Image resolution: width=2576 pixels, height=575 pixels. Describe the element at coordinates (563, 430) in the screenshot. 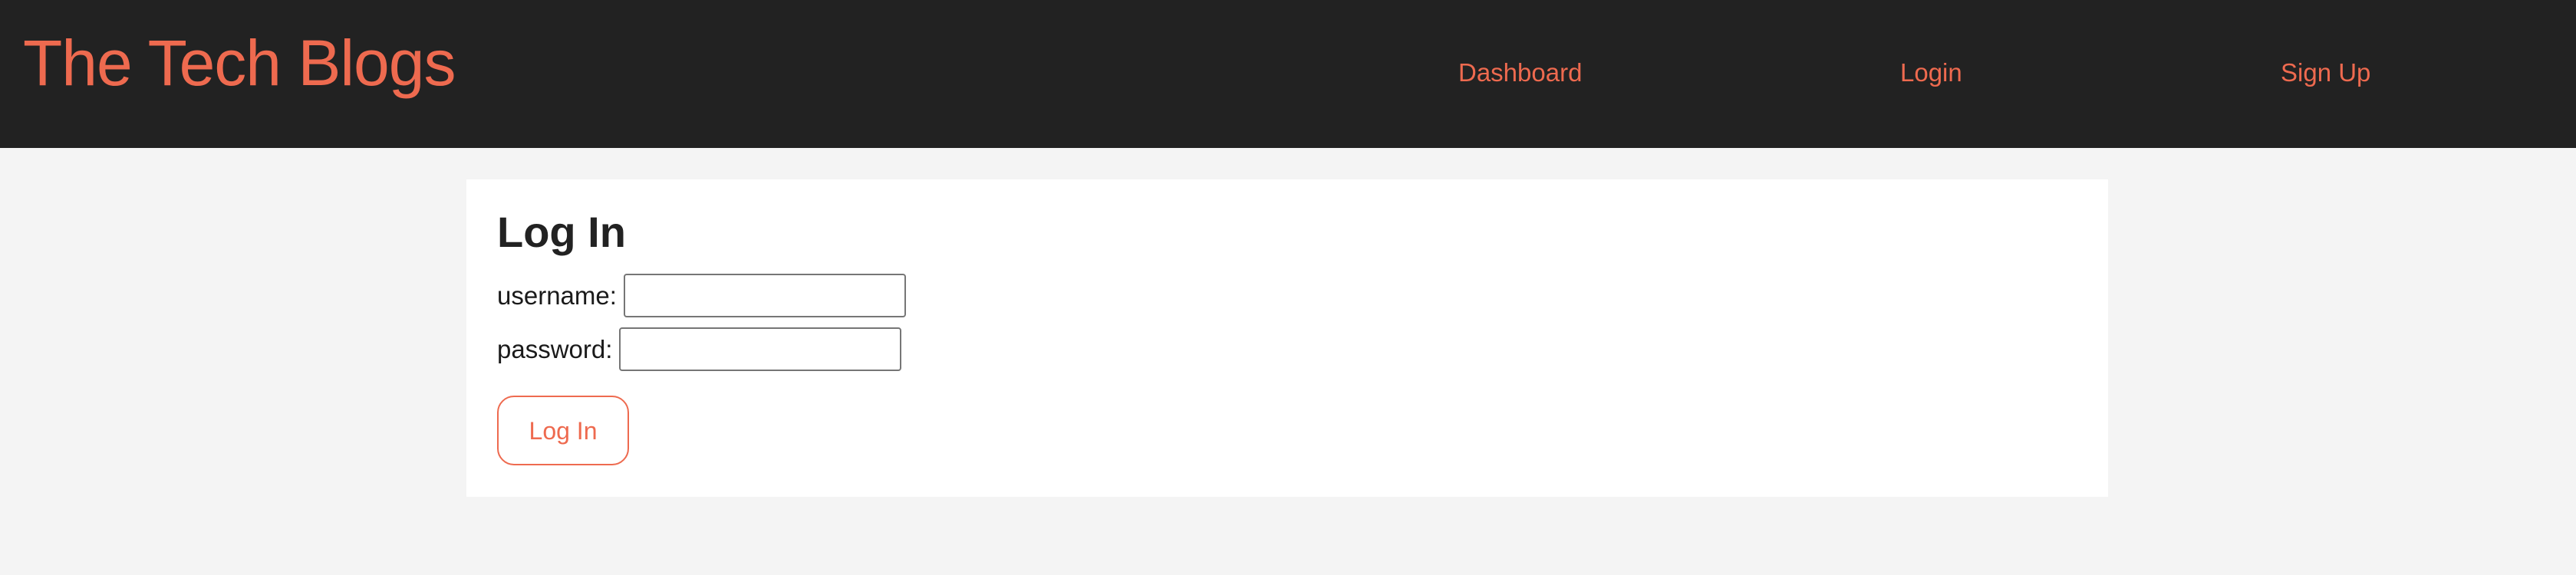

I see `login-button: Log In` at that location.